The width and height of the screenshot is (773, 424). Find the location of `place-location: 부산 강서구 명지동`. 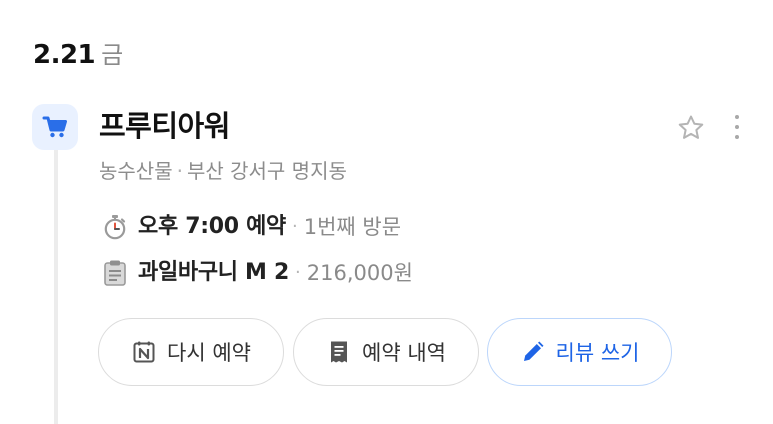

place-location: 부산 강서구 명지동 is located at coordinates (266, 171).